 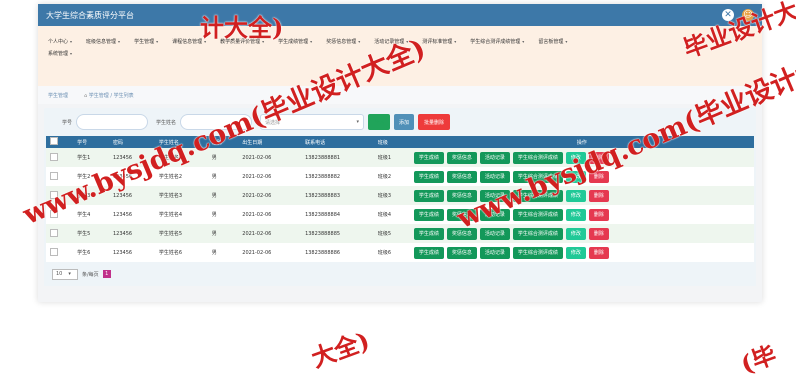 I want to click on search-button-label: 查询, so click(x=379, y=122).